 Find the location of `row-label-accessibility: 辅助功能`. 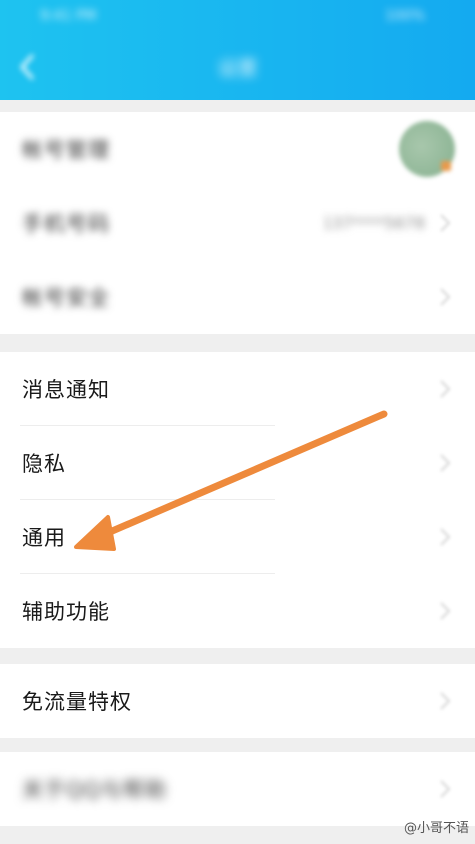

row-label-accessibility: 辅助功能 is located at coordinates (66, 612).